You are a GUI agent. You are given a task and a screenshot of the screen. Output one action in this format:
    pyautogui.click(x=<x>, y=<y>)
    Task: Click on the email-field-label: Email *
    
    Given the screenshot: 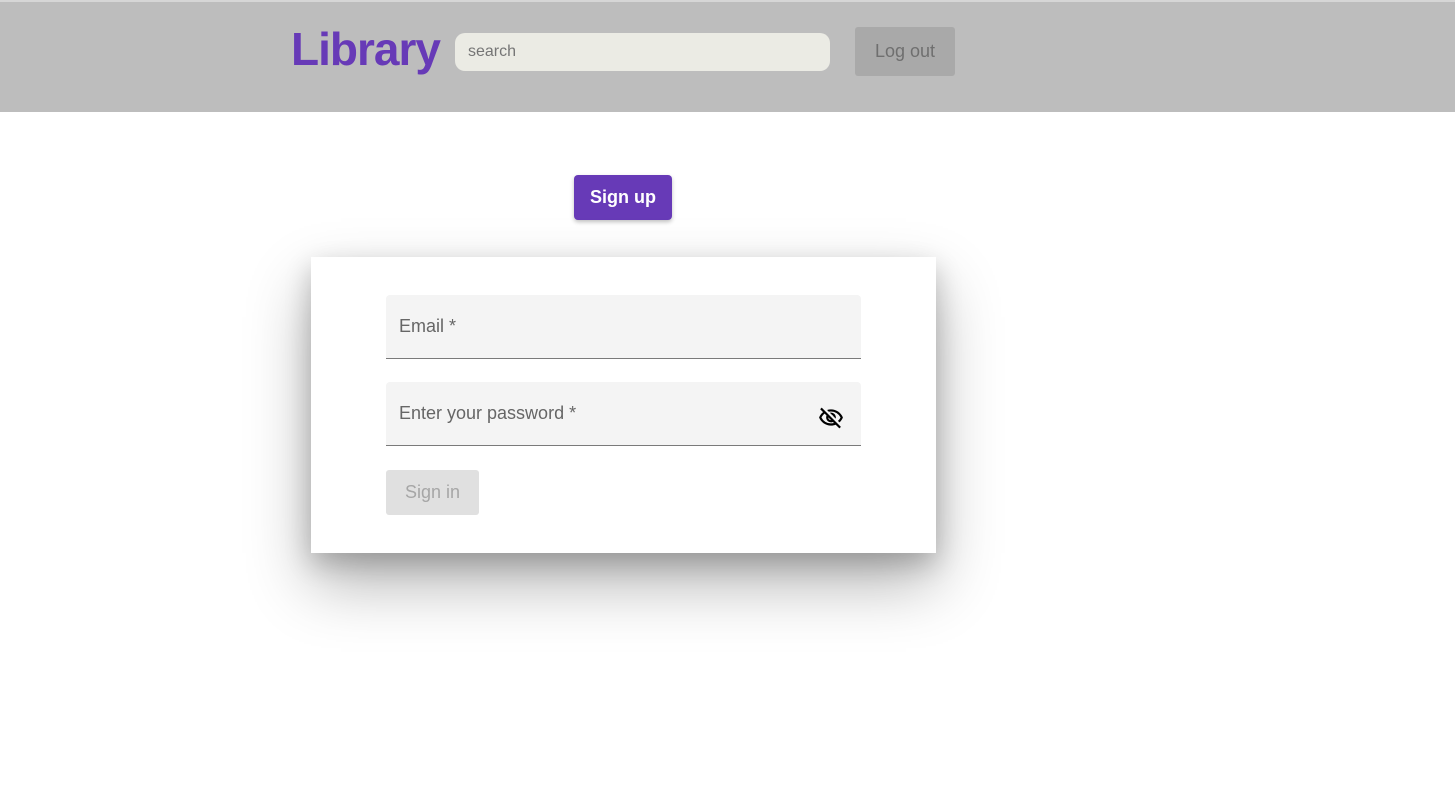 What is the action you would take?
    pyautogui.click(x=428, y=326)
    